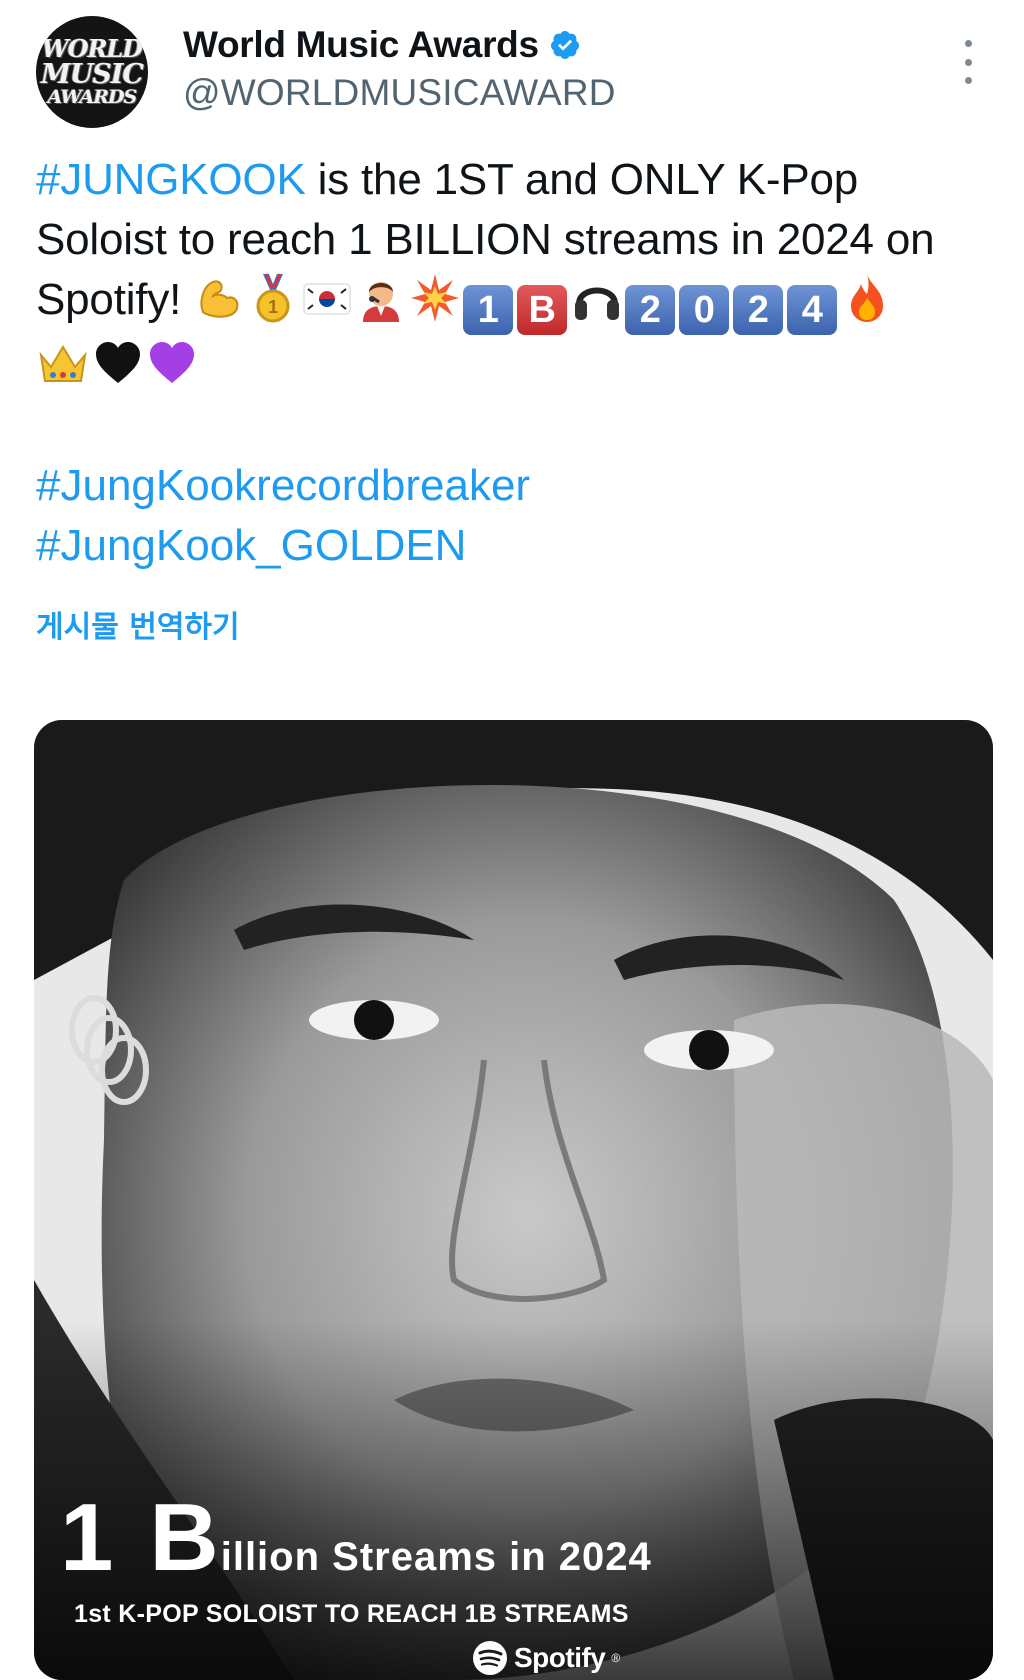  Describe the element at coordinates (616, 1658) in the screenshot. I see `registered-mark: ®` at that location.